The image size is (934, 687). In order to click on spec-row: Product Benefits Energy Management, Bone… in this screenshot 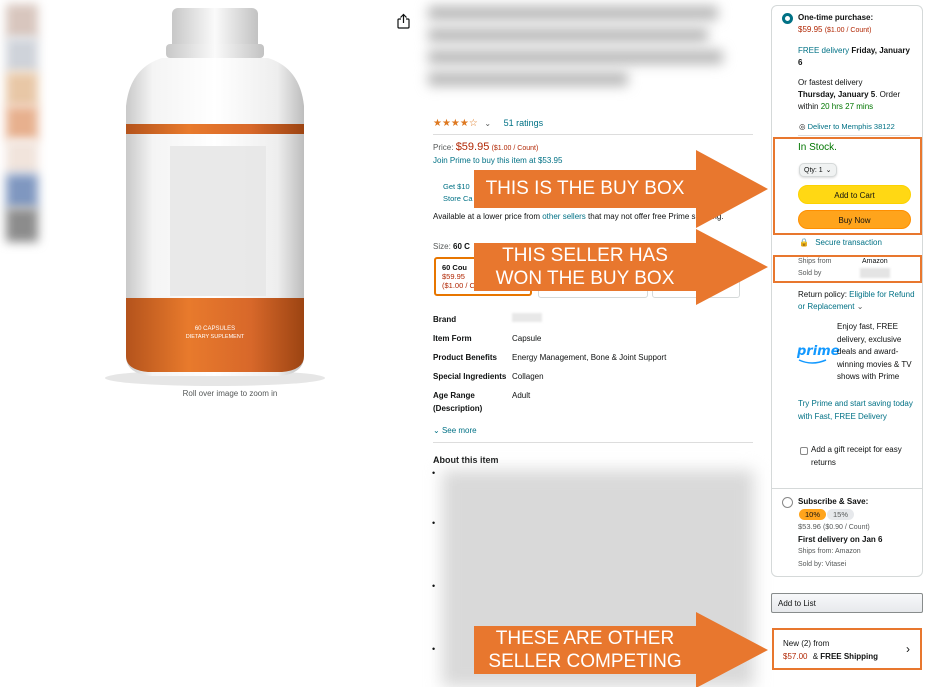, I will do `click(593, 357)`.